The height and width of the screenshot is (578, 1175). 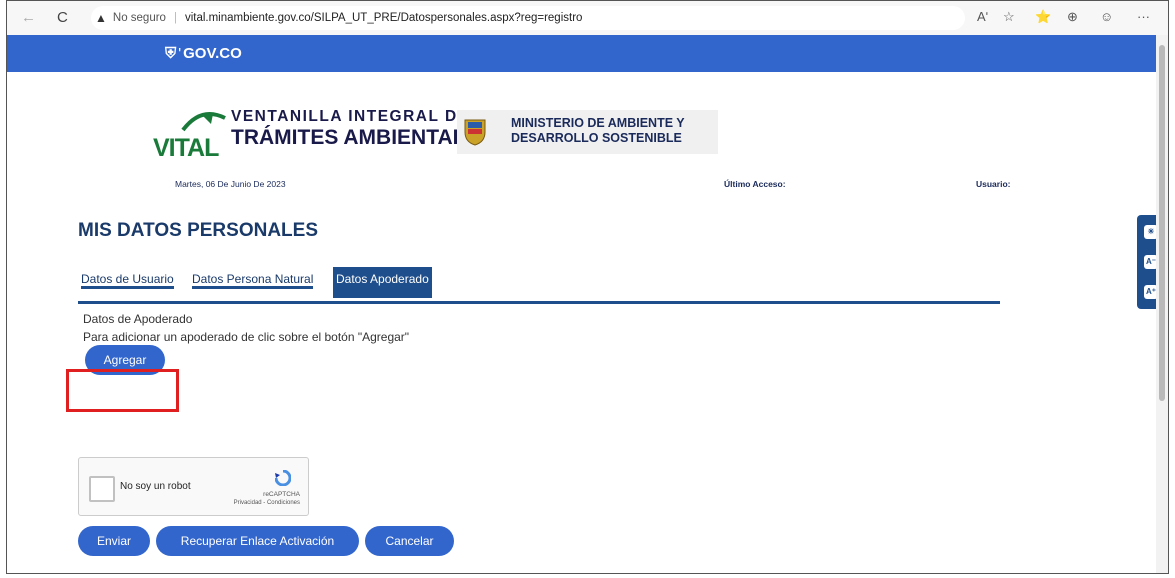 What do you see at coordinates (155, 486) in the screenshot?
I see `recaptcha-label: No soy un robot` at bounding box center [155, 486].